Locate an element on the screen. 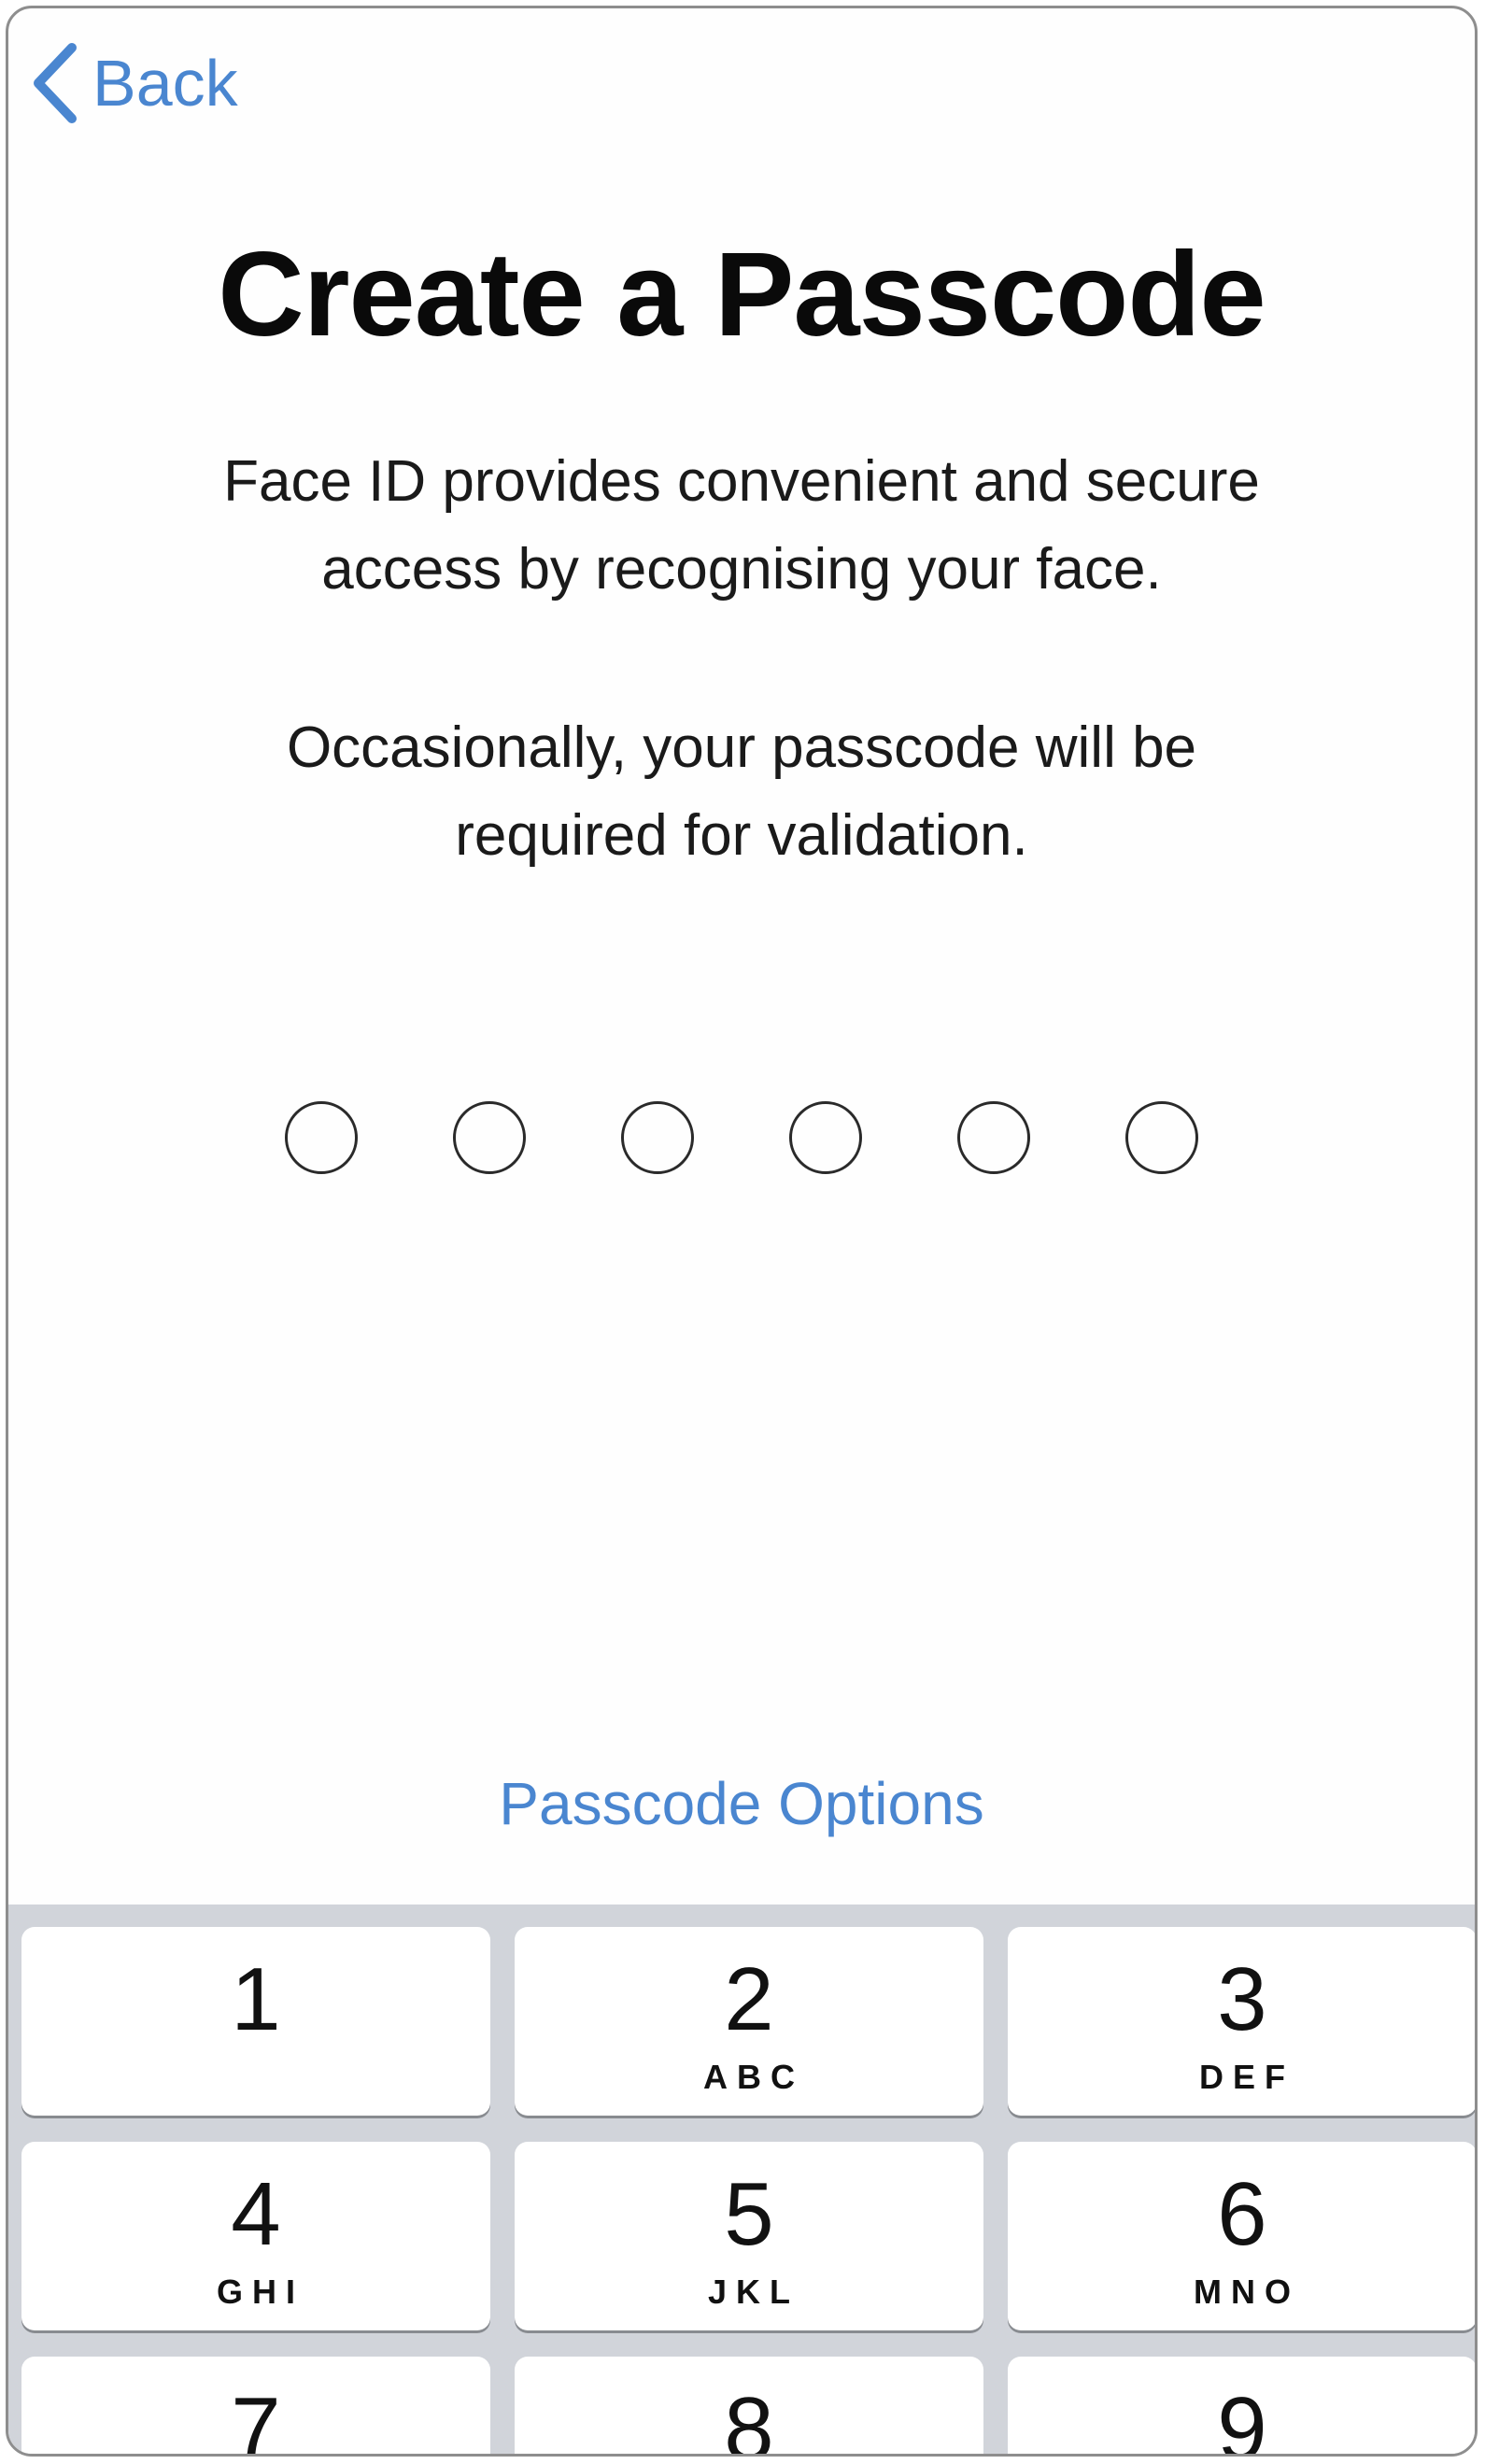  key-5: 5 JKL is located at coordinates (749, 2236).